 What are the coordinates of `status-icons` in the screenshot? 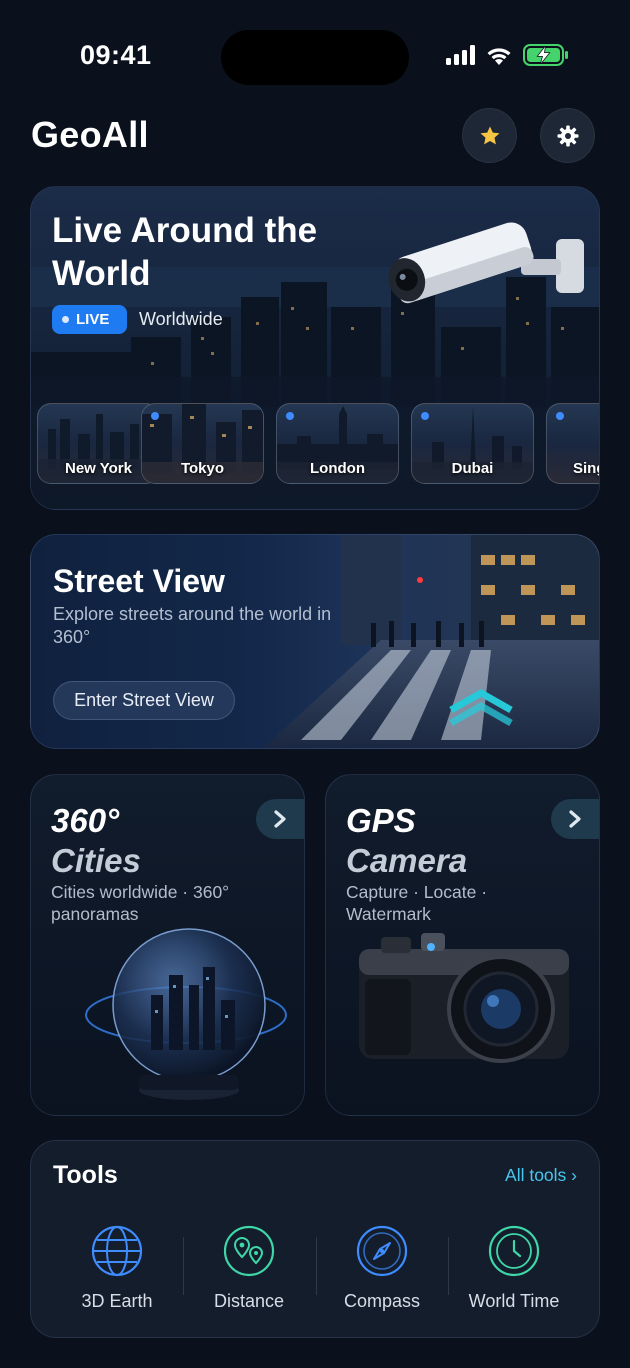 It's located at (507, 55).